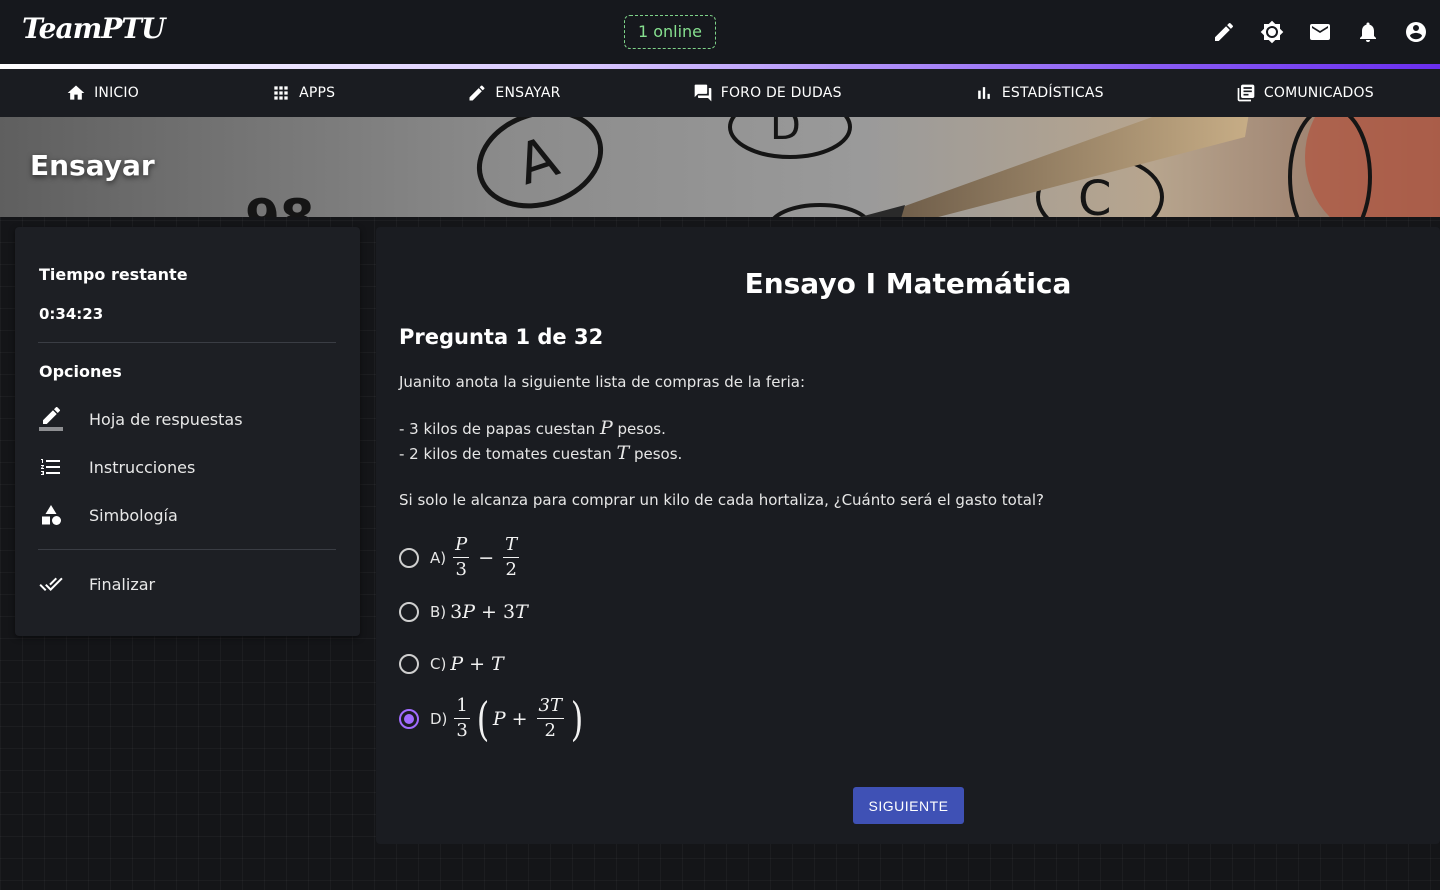 The width and height of the screenshot is (1440, 890). What do you see at coordinates (92, 165) in the screenshot?
I see `page-title: Ensayar` at bounding box center [92, 165].